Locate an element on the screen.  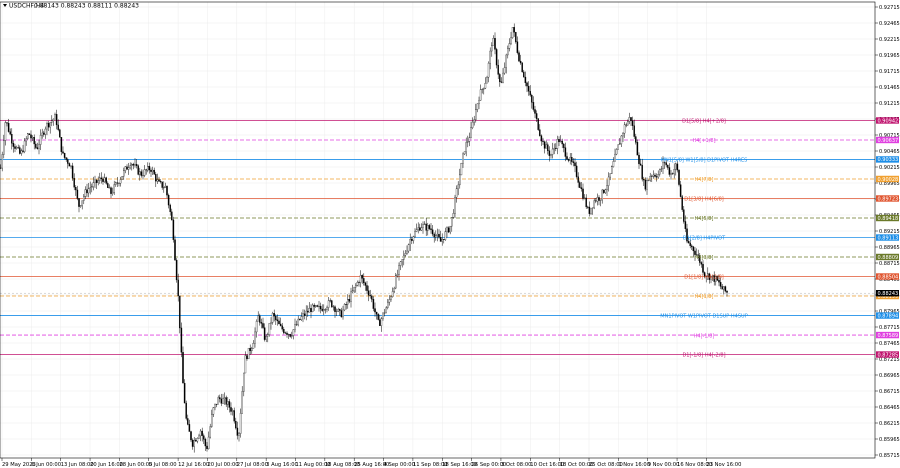
date-tick-label: 3 Oct 08:00 is located at coordinates (516, 465).